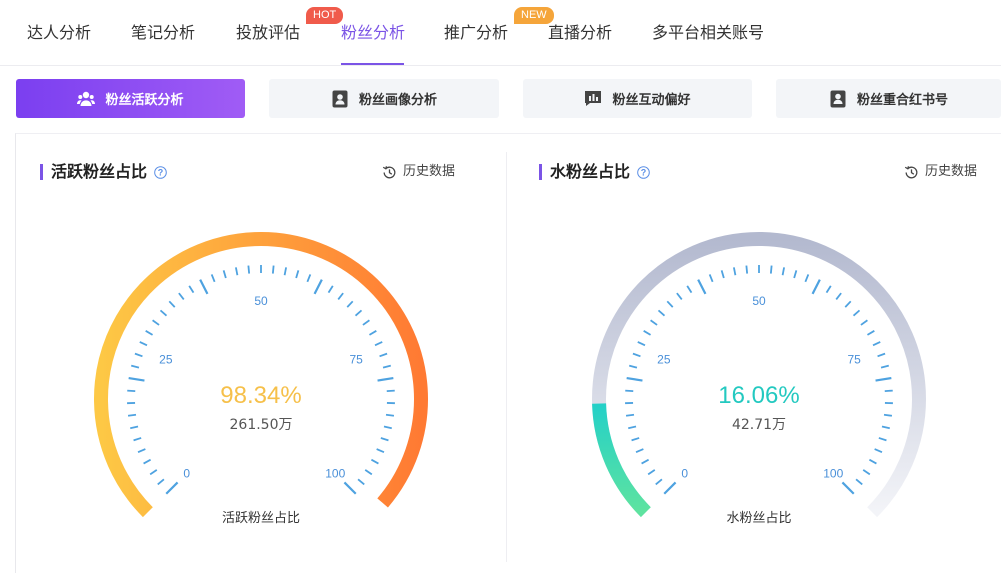 The width and height of the screenshot is (1001, 573). What do you see at coordinates (130, 98) in the screenshot?
I see `subtab-fan-activity: 粉丝活跃分析` at bounding box center [130, 98].